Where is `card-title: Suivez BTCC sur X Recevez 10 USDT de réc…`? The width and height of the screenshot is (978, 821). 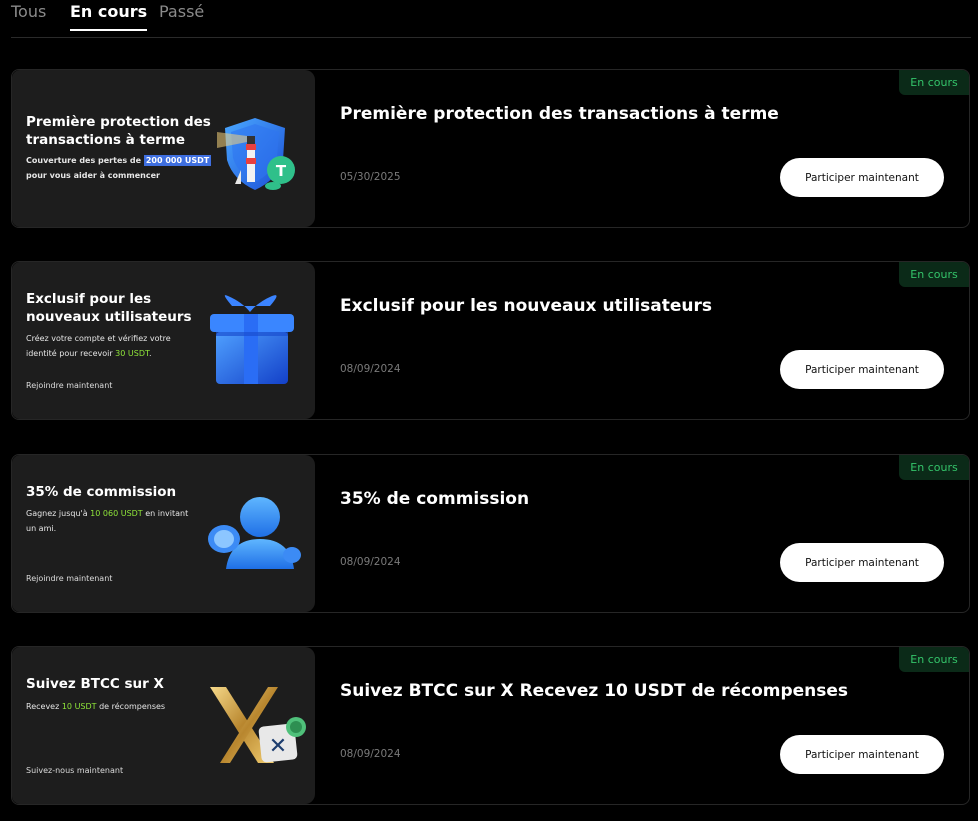
card-title: Suivez BTCC sur X Recevez 10 USDT de réc… is located at coordinates (594, 691).